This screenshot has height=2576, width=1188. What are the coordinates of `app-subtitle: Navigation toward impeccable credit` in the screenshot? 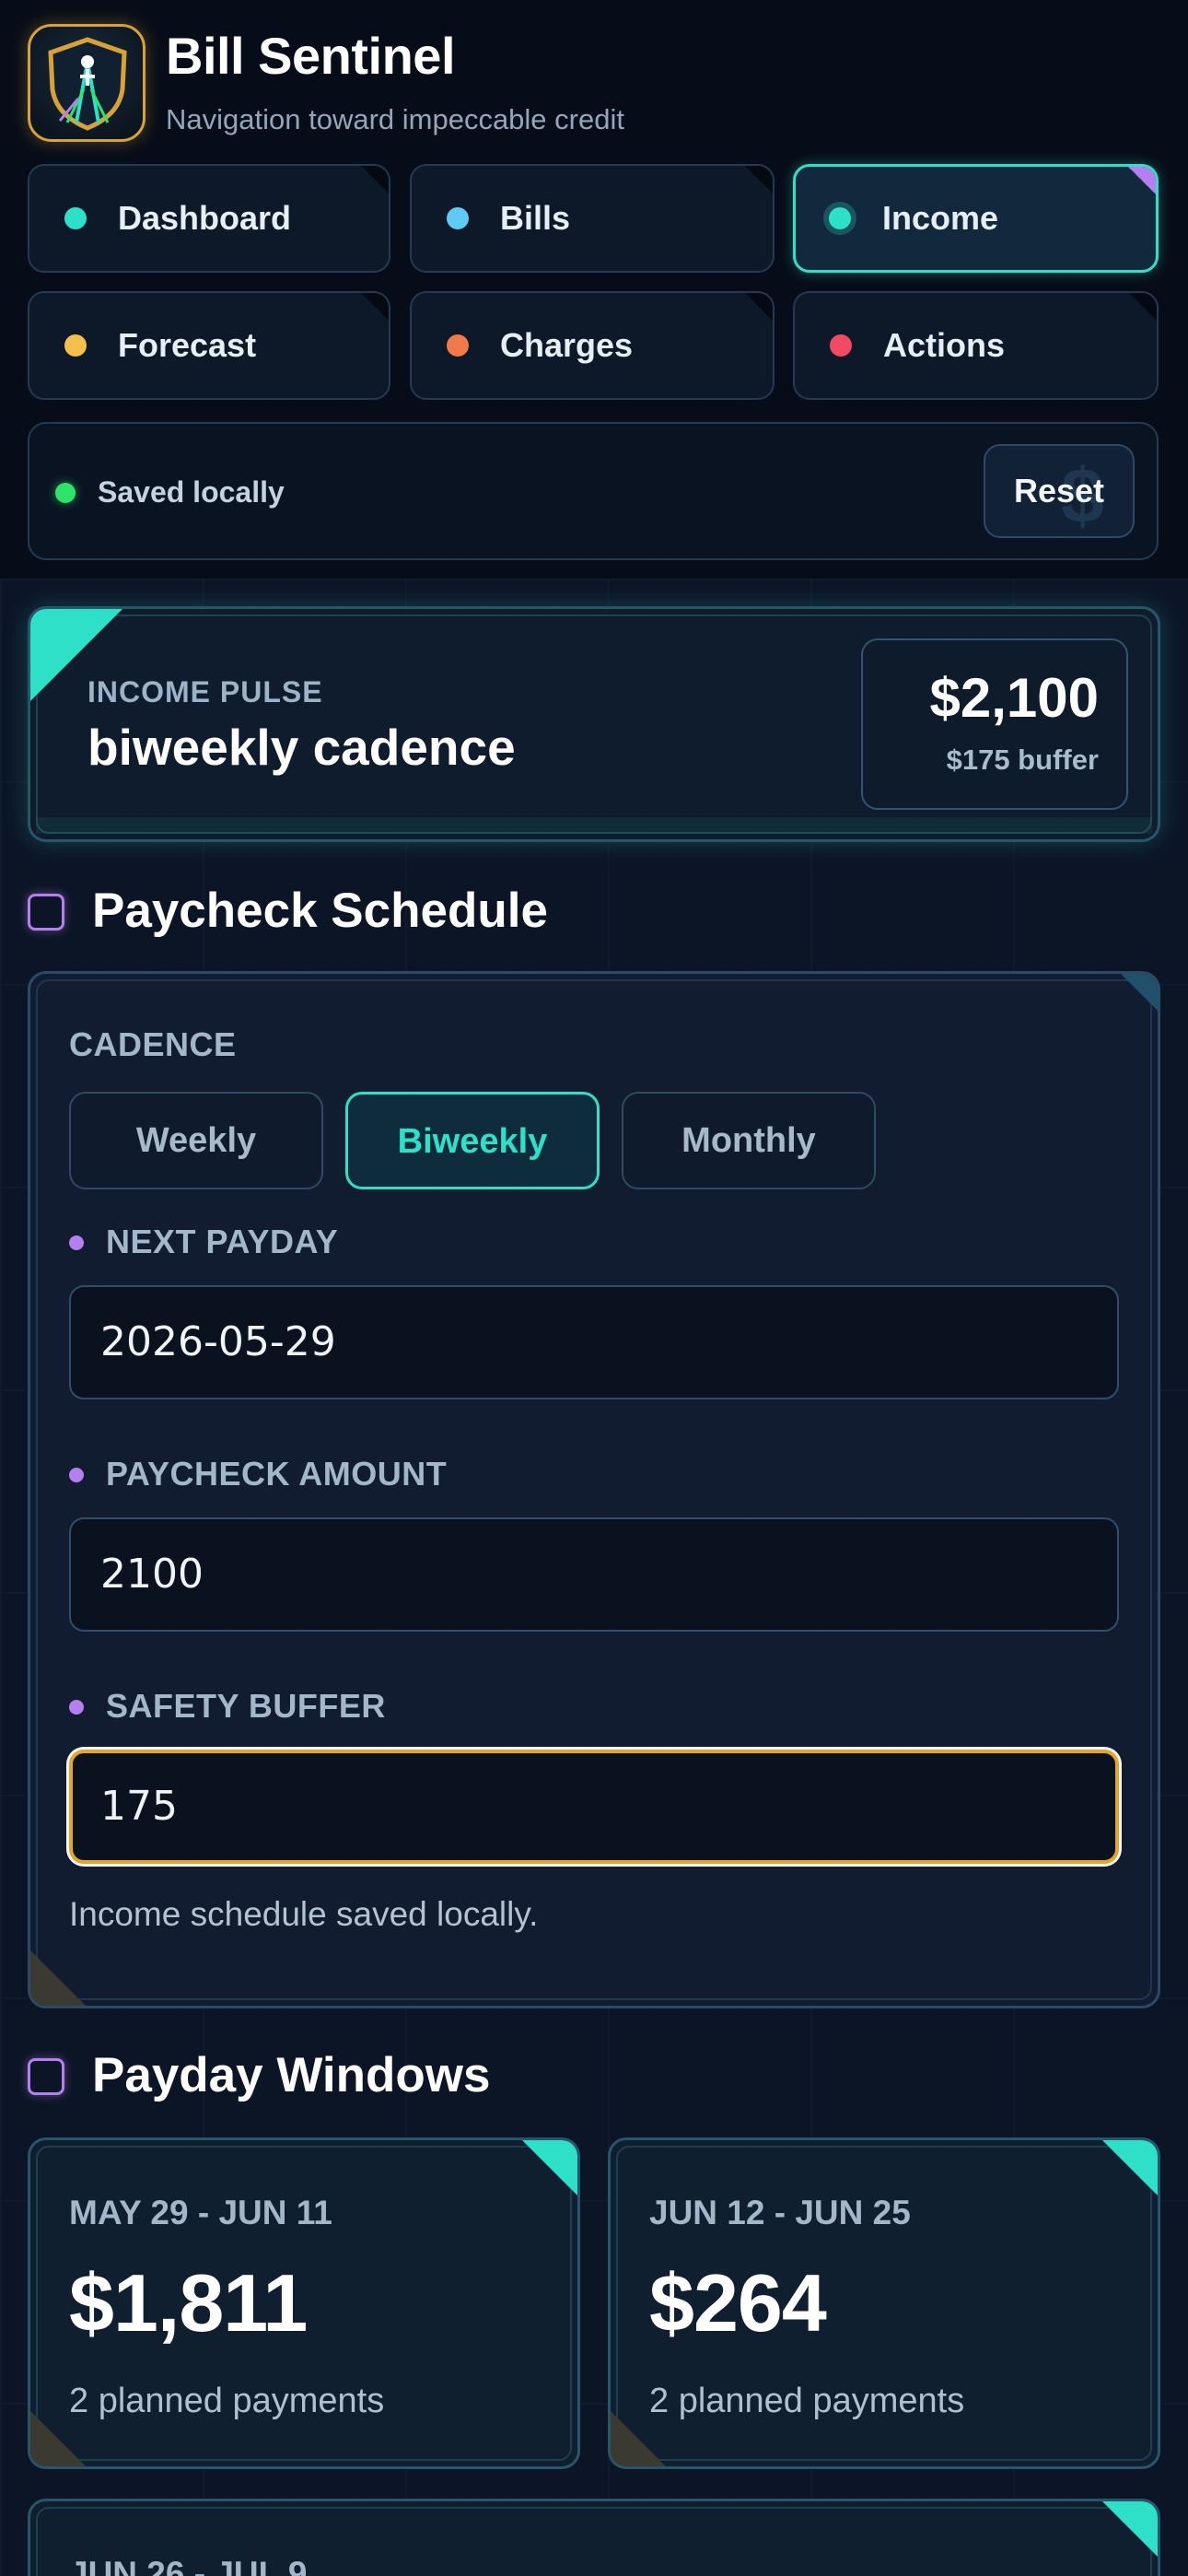 It's located at (395, 119).